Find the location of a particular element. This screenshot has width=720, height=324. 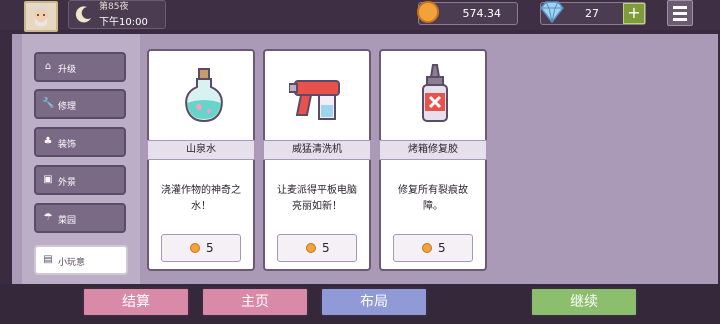

sidebar-item-repair: 🔧 修理 is located at coordinates (80, 104).